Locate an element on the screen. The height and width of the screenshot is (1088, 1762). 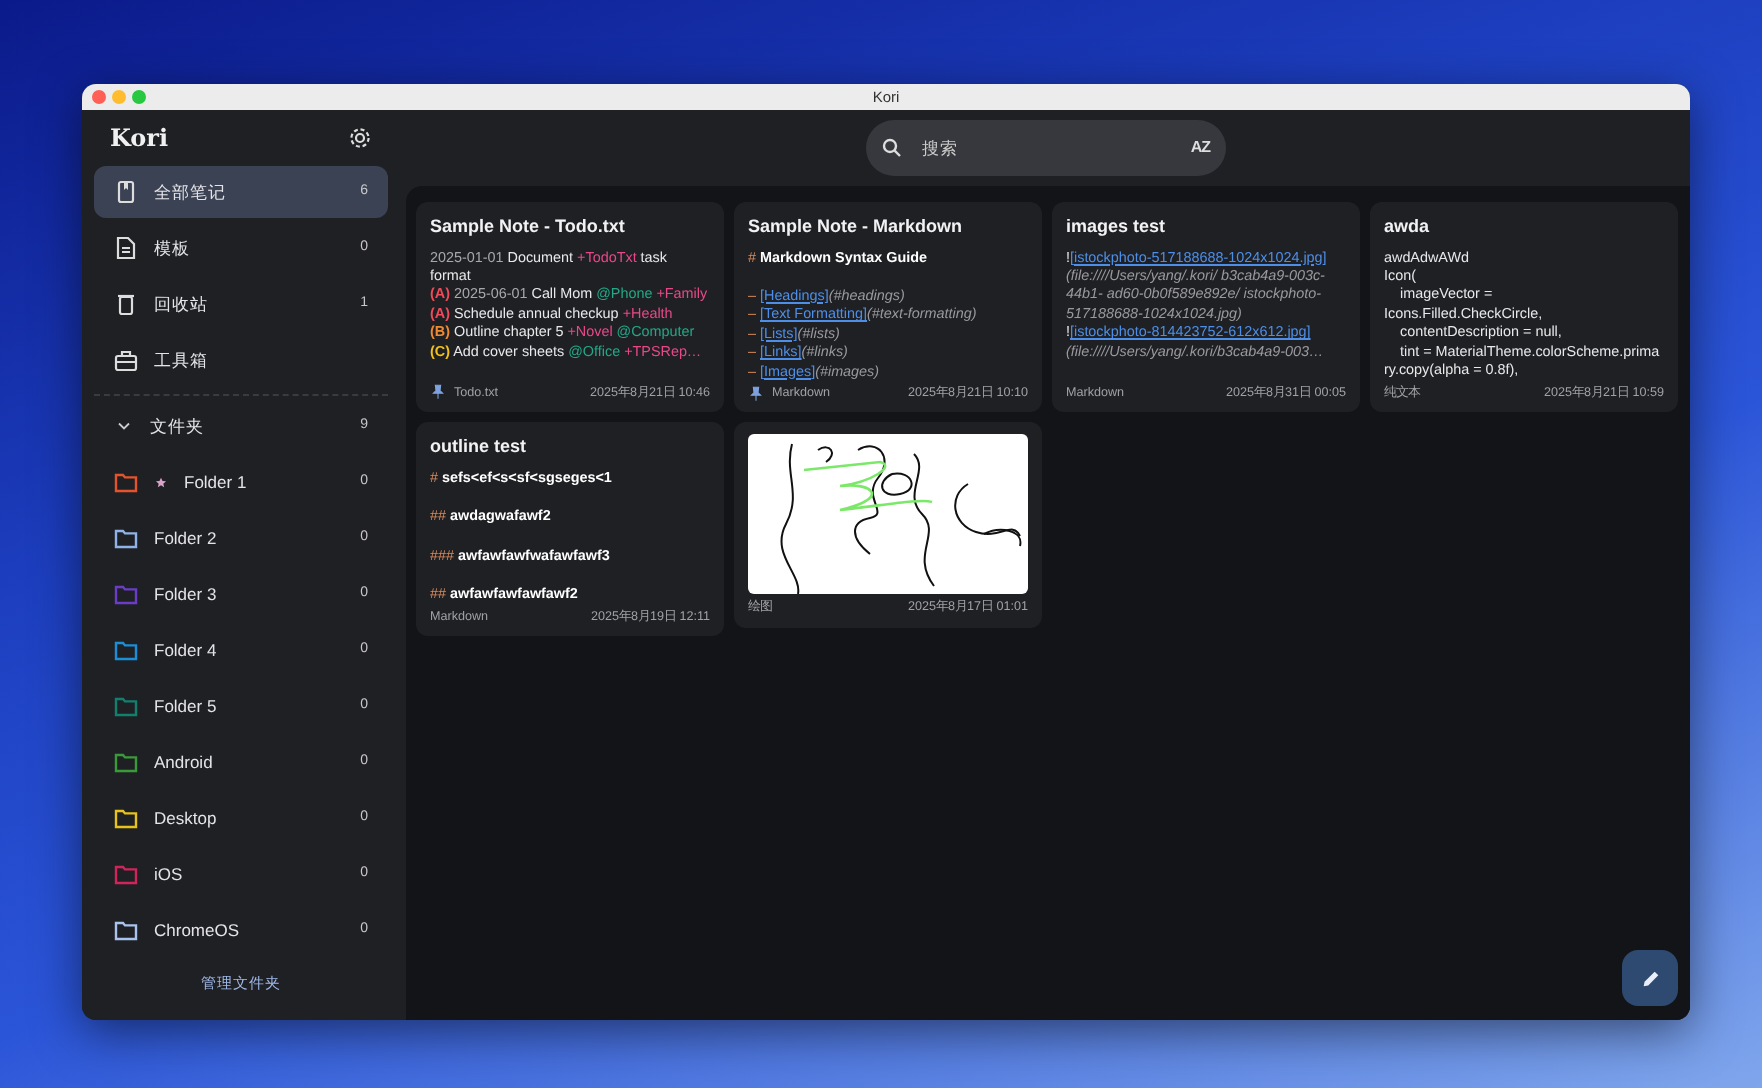
new-note-button is located at coordinates (1650, 978).